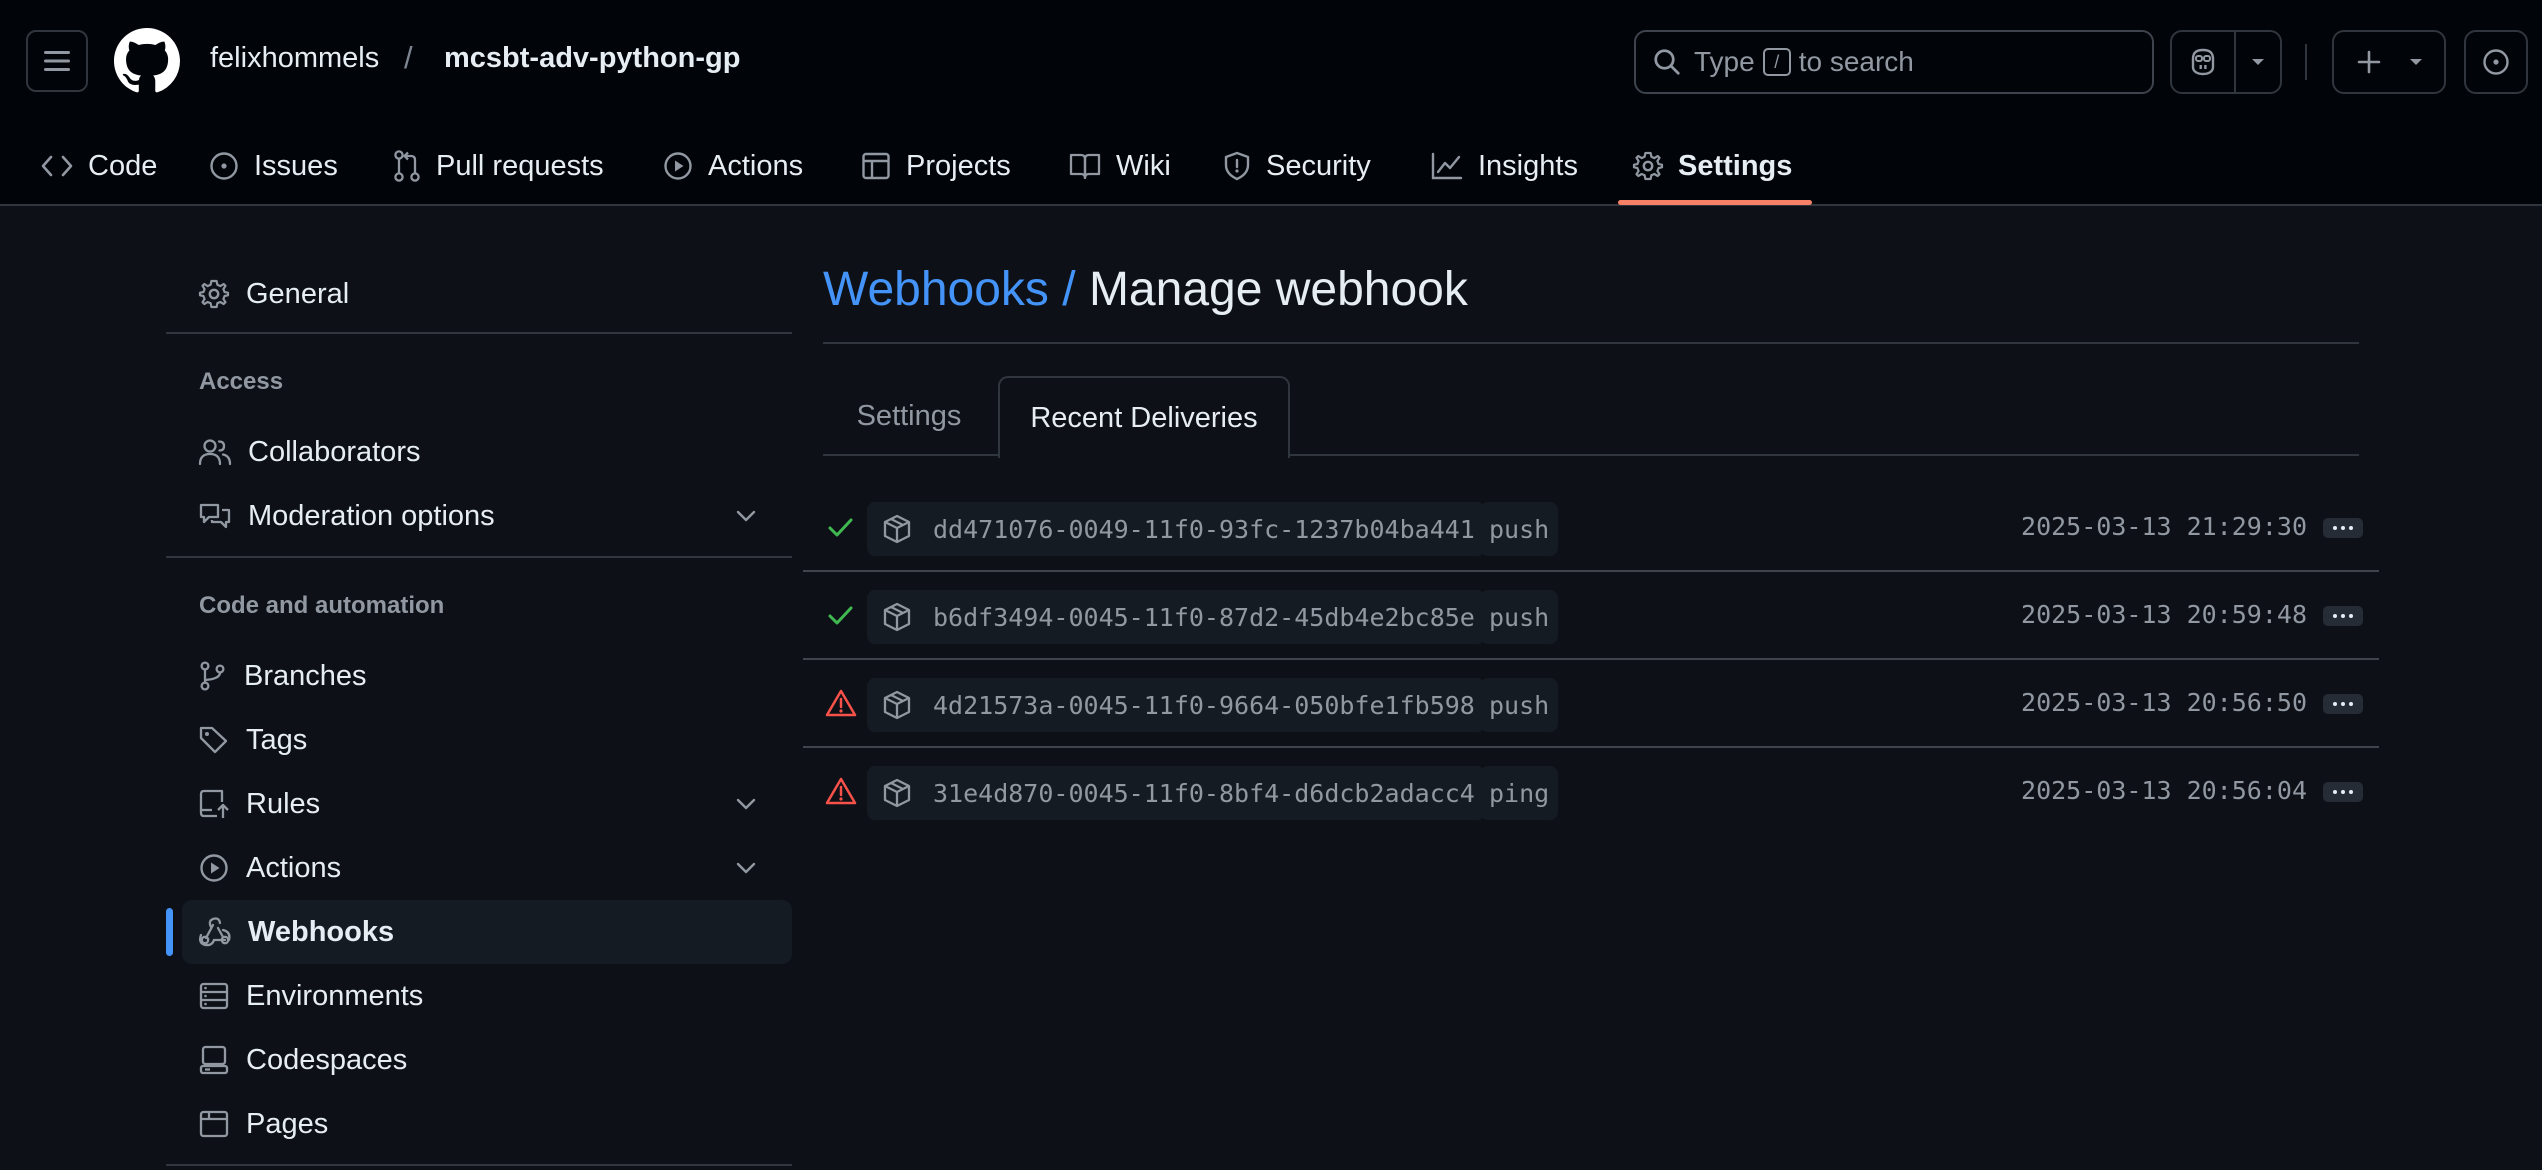 The height and width of the screenshot is (1170, 2542). I want to click on your-issues-button, so click(2496, 62).